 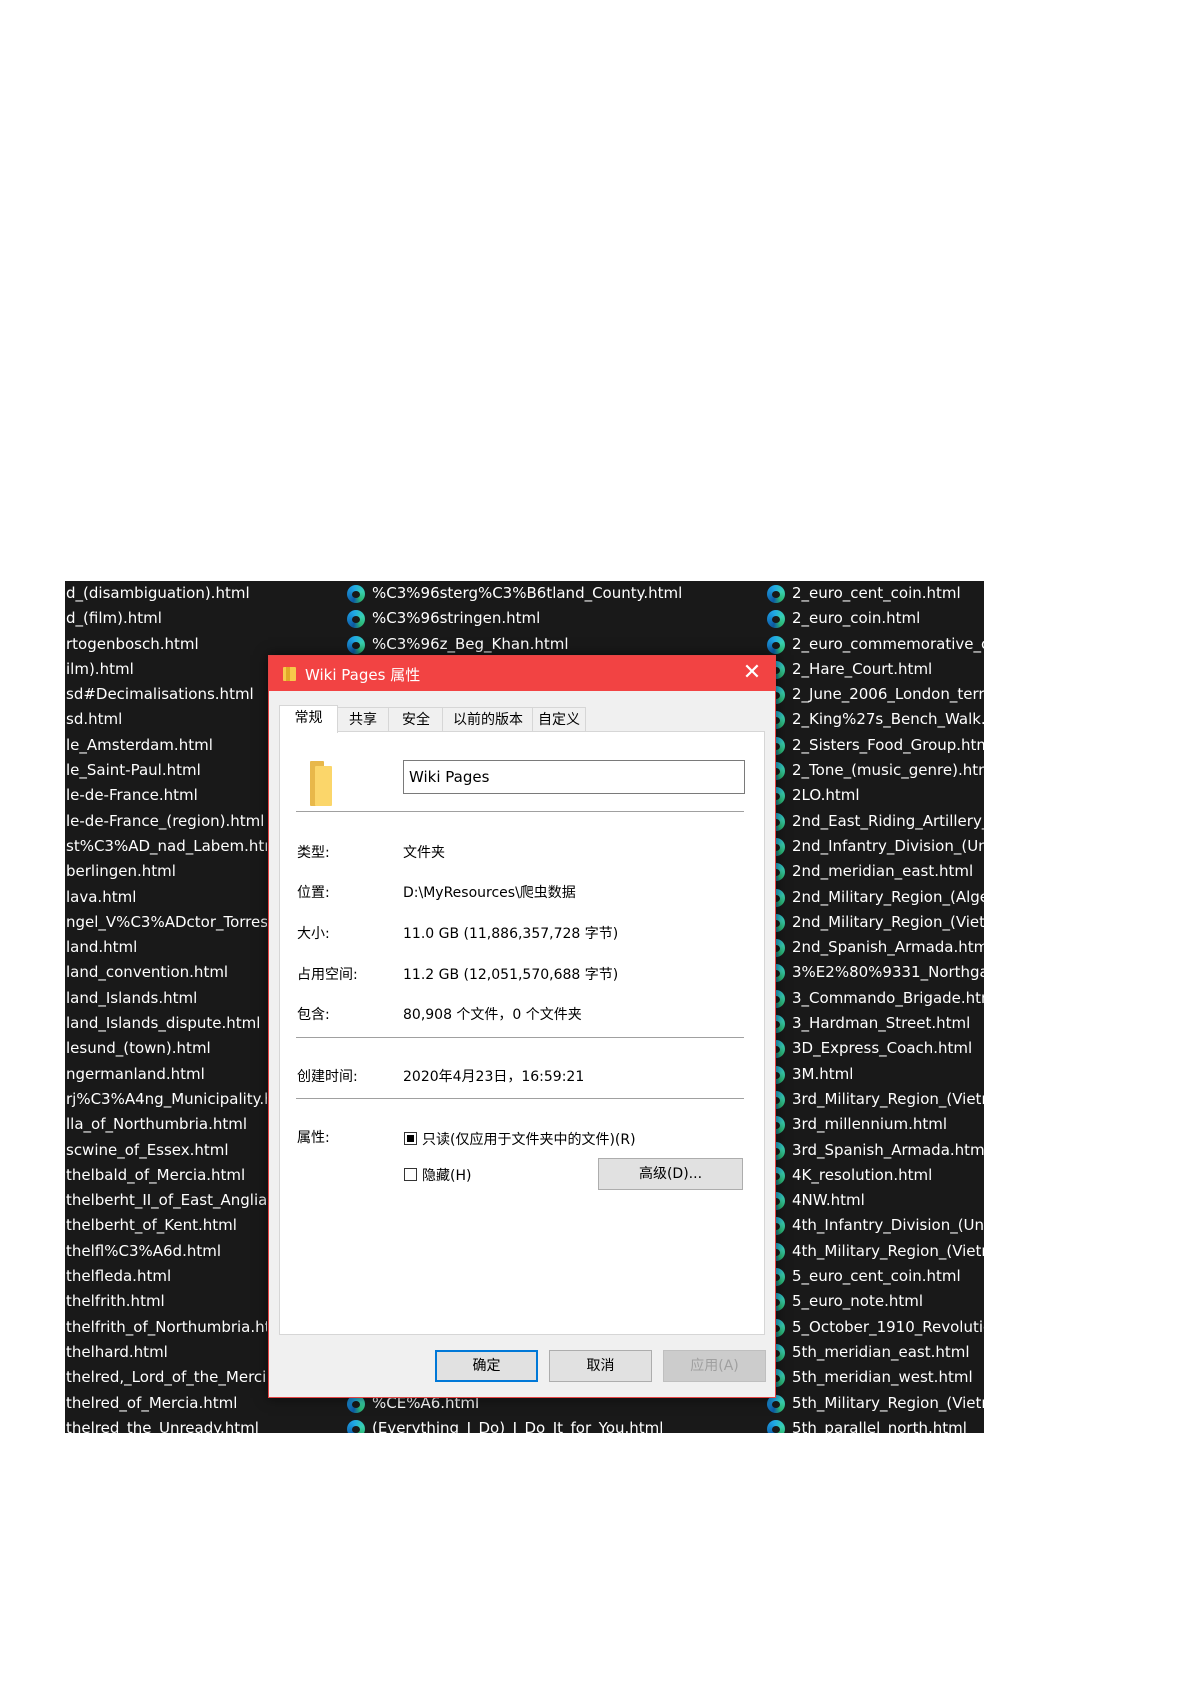 I want to click on file-item: 2_June_2006_London_terror_raid.html, so click(x=874, y=694).